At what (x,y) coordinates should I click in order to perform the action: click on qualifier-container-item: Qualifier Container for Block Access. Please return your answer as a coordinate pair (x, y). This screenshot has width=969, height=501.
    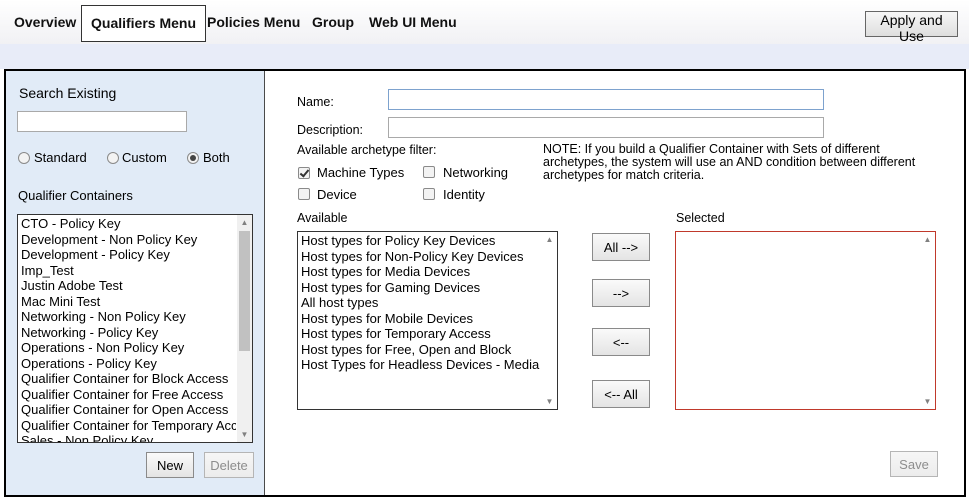
    Looking at the image, I should click on (128, 379).